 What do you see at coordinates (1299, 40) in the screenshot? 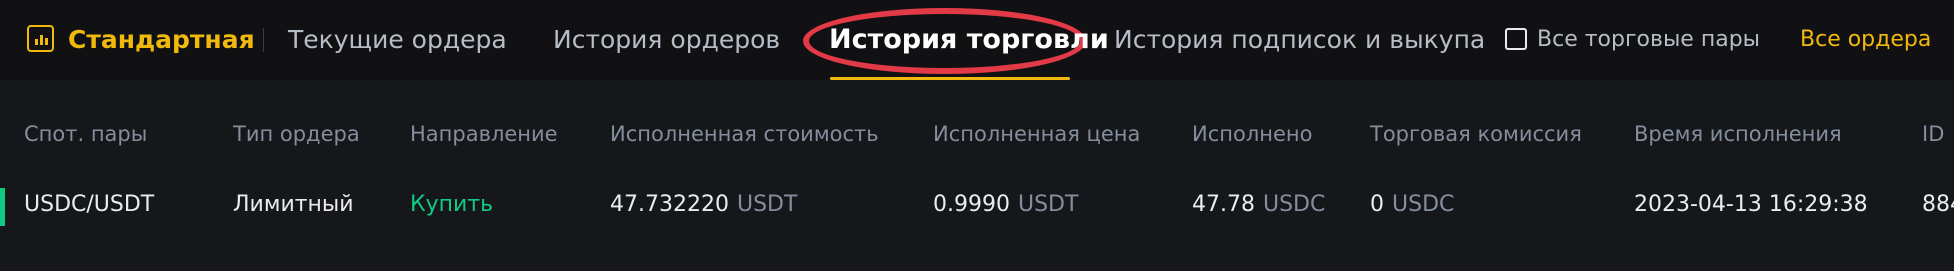
I see `tab-subscription-history: История подписок и выкупа` at bounding box center [1299, 40].